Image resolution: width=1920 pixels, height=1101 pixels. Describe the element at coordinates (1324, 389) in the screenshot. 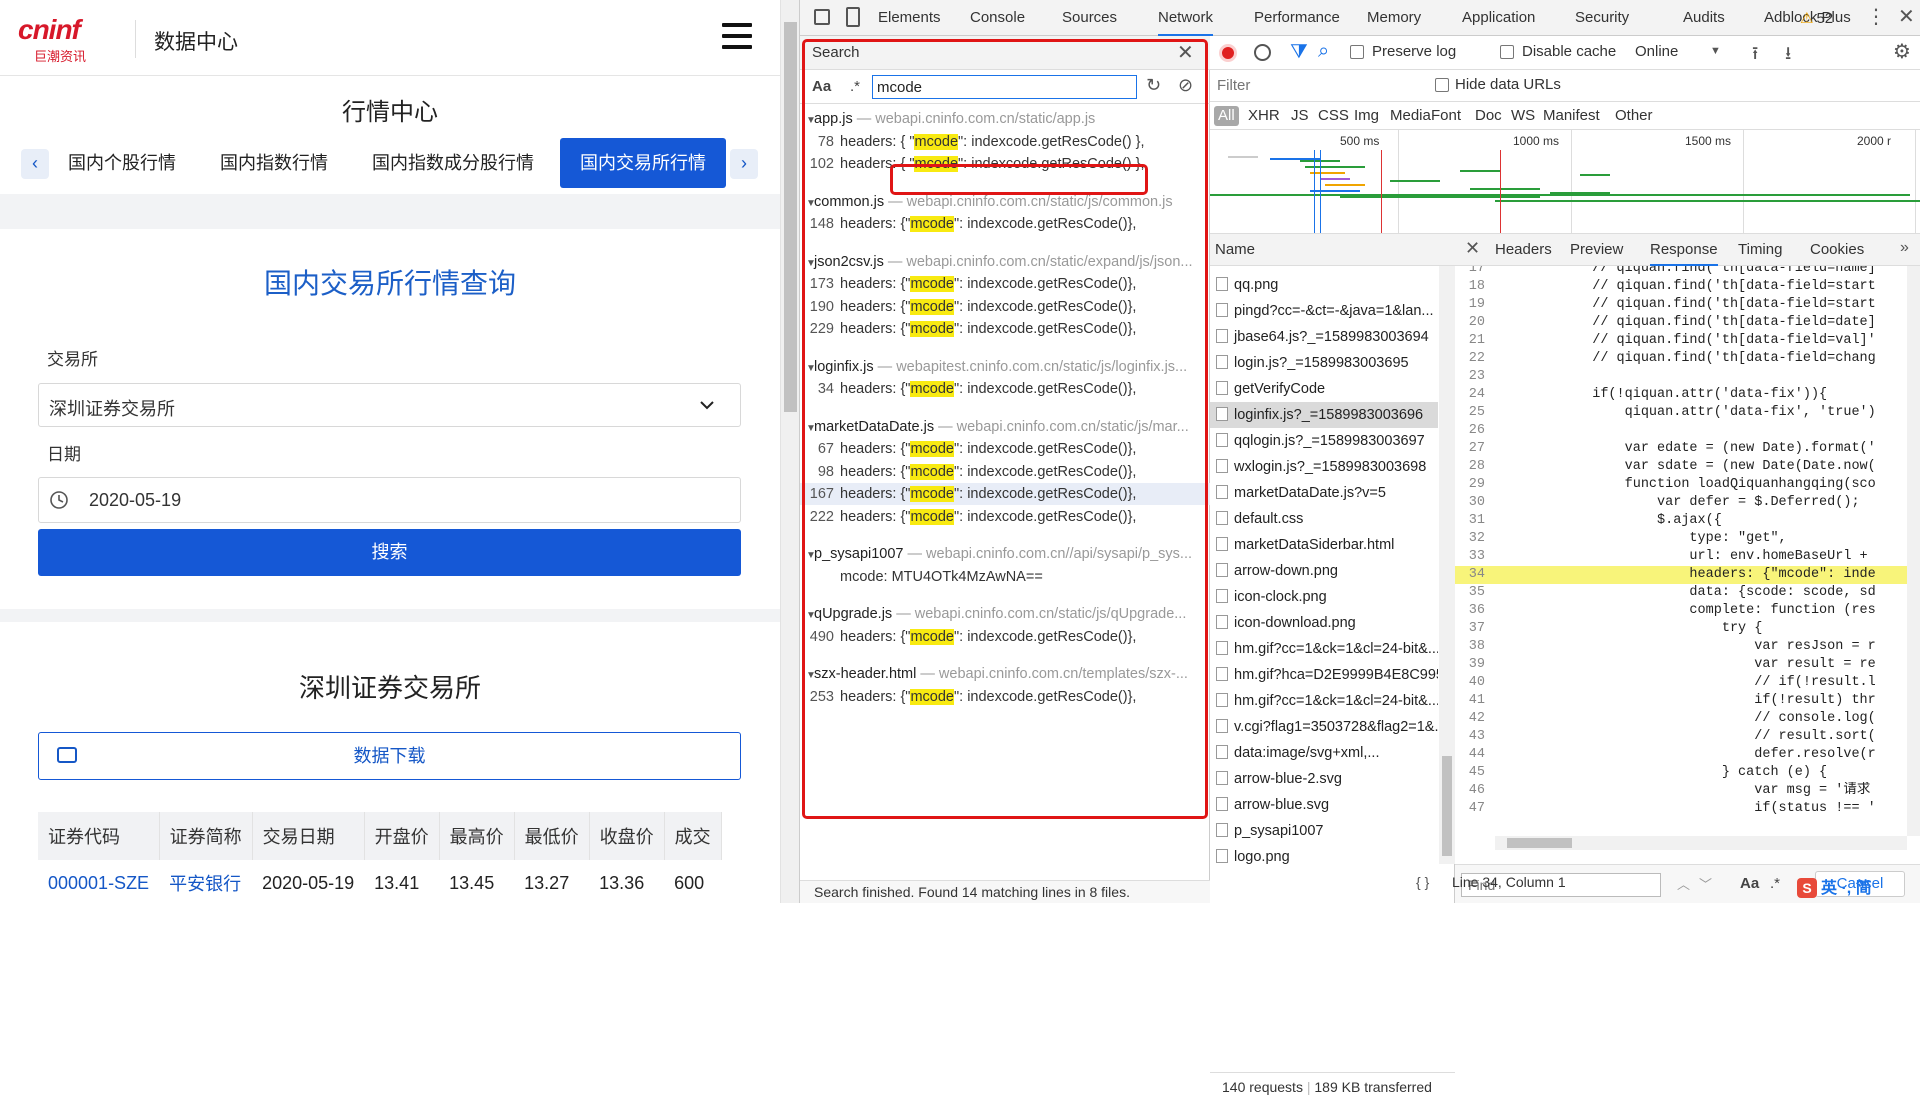

I see `request-row: getVerifyCode` at that location.